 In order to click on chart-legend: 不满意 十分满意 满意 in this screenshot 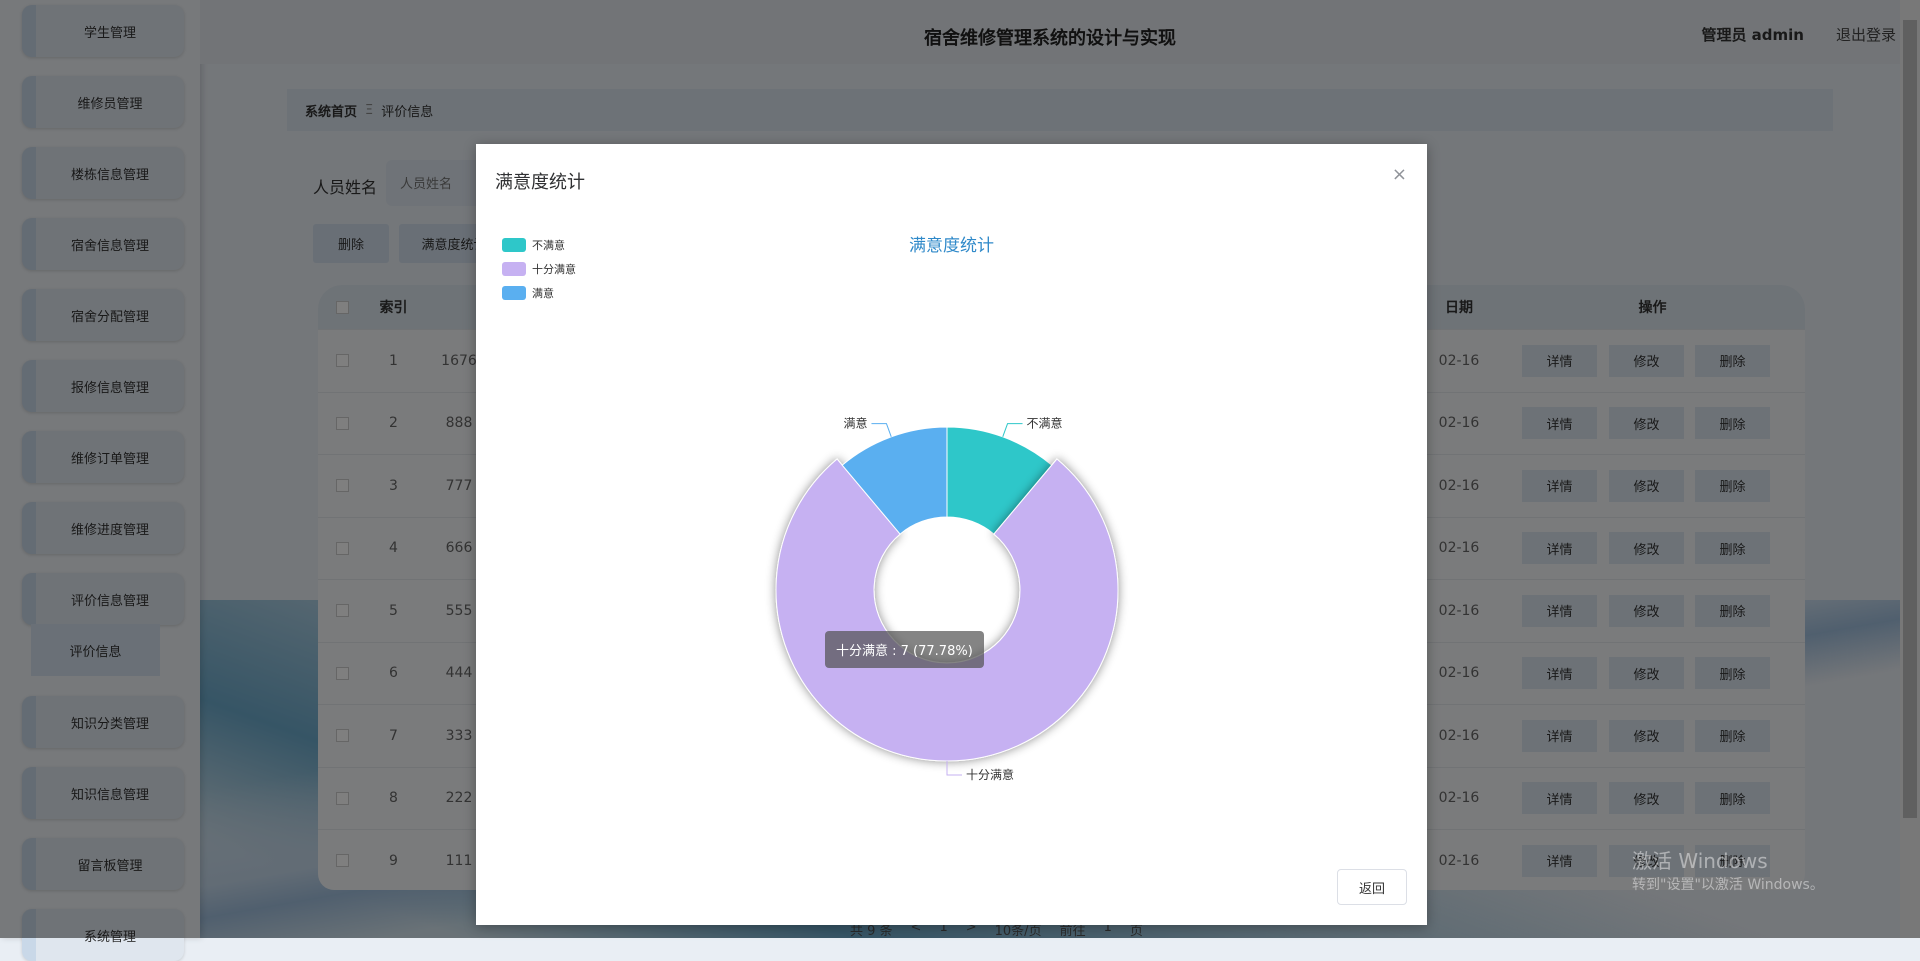, I will do `click(539, 269)`.